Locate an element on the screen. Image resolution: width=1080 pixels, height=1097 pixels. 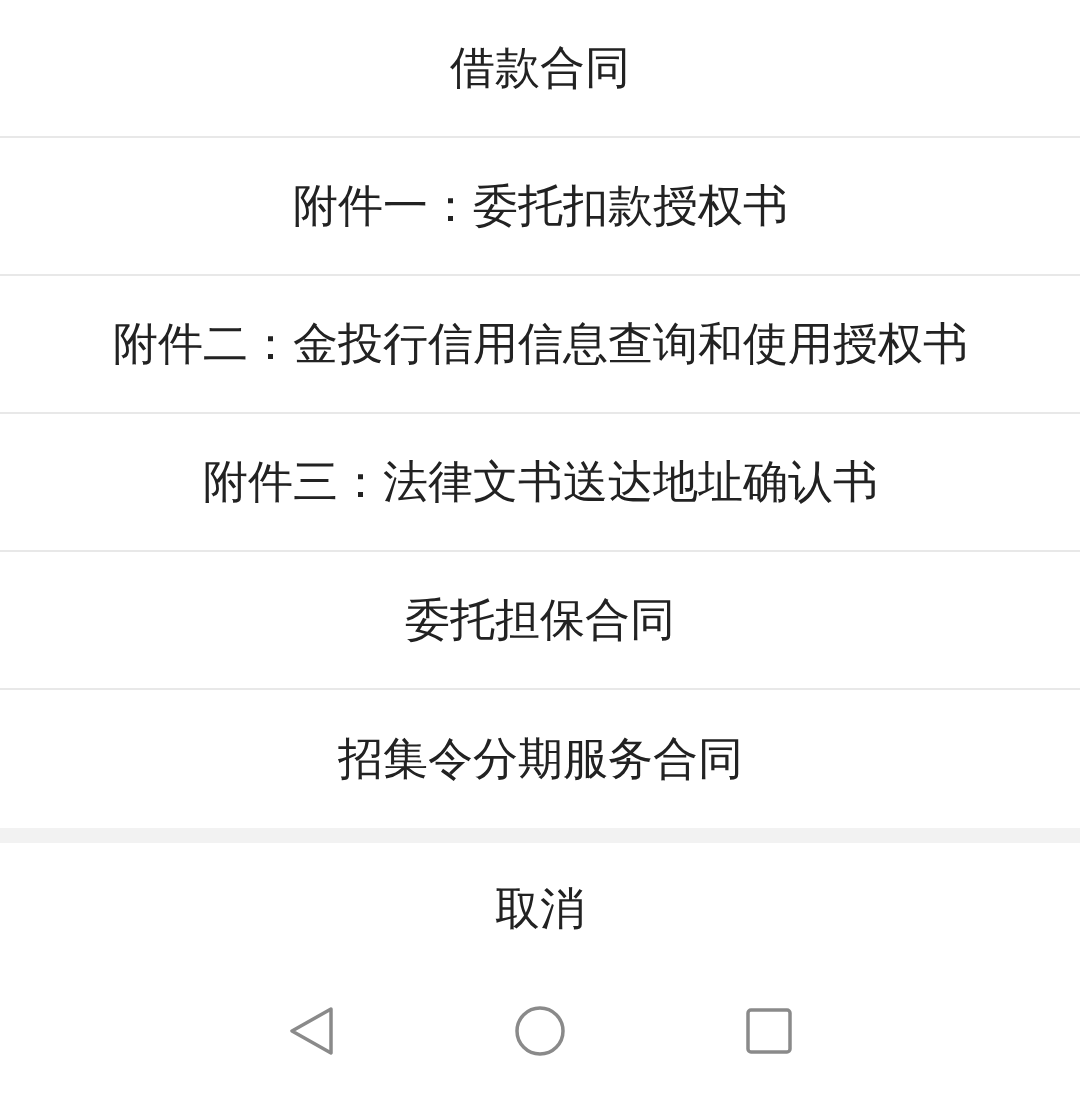
home-icon is located at coordinates (540, 1031).